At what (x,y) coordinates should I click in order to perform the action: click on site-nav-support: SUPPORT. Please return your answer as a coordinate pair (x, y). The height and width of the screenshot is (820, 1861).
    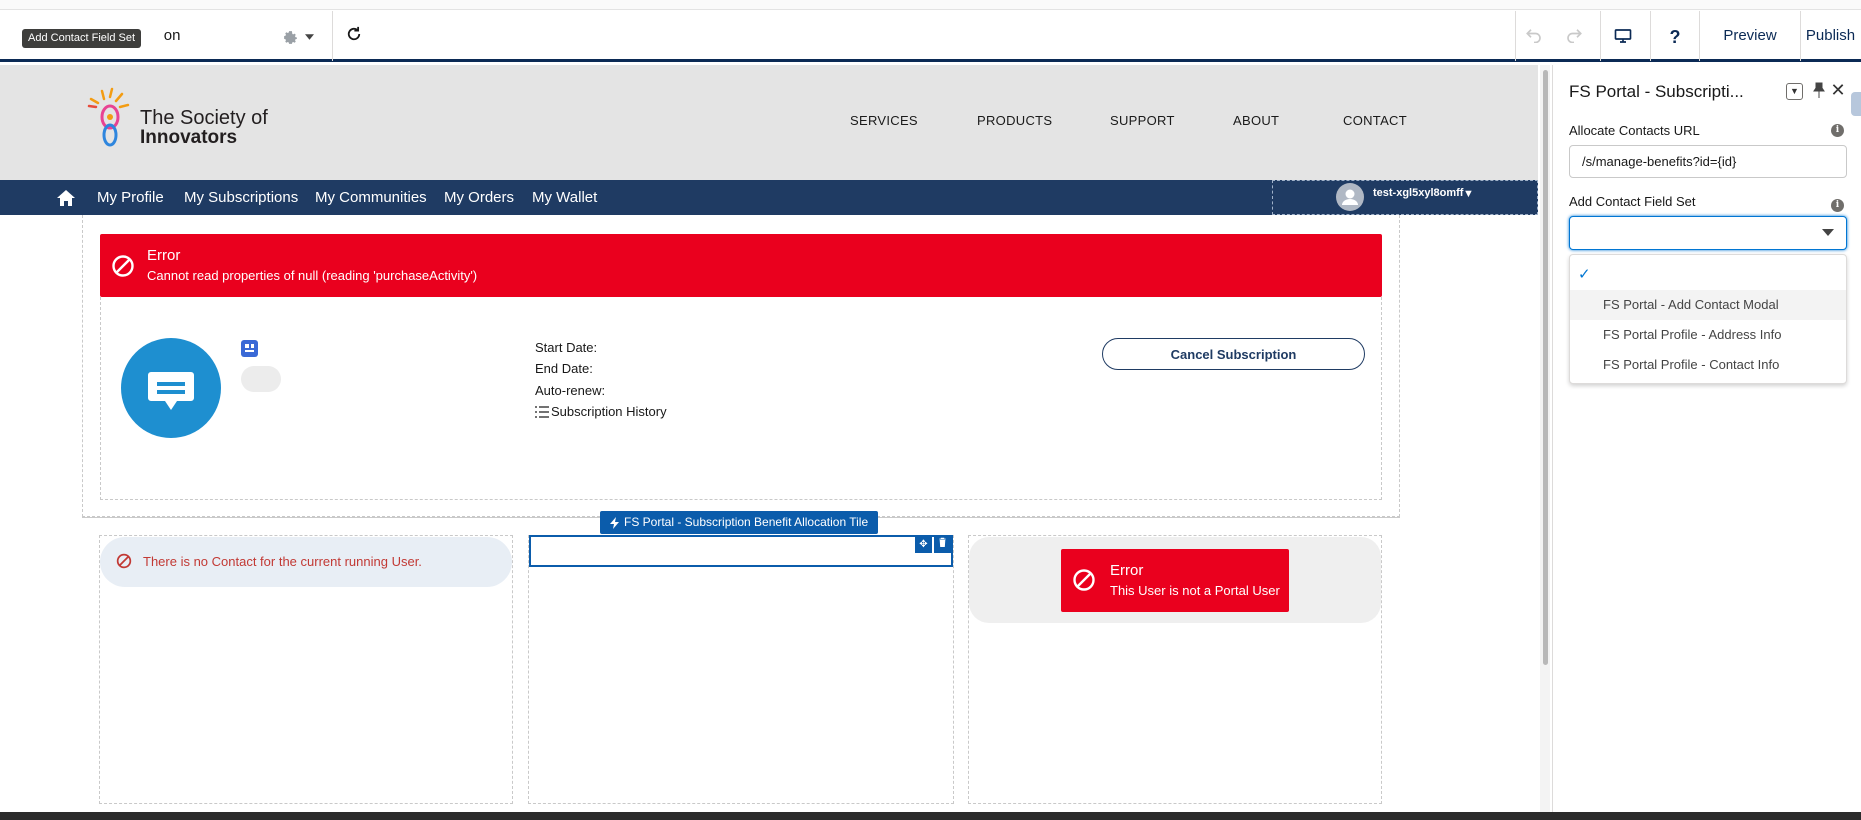
    Looking at the image, I should click on (1142, 120).